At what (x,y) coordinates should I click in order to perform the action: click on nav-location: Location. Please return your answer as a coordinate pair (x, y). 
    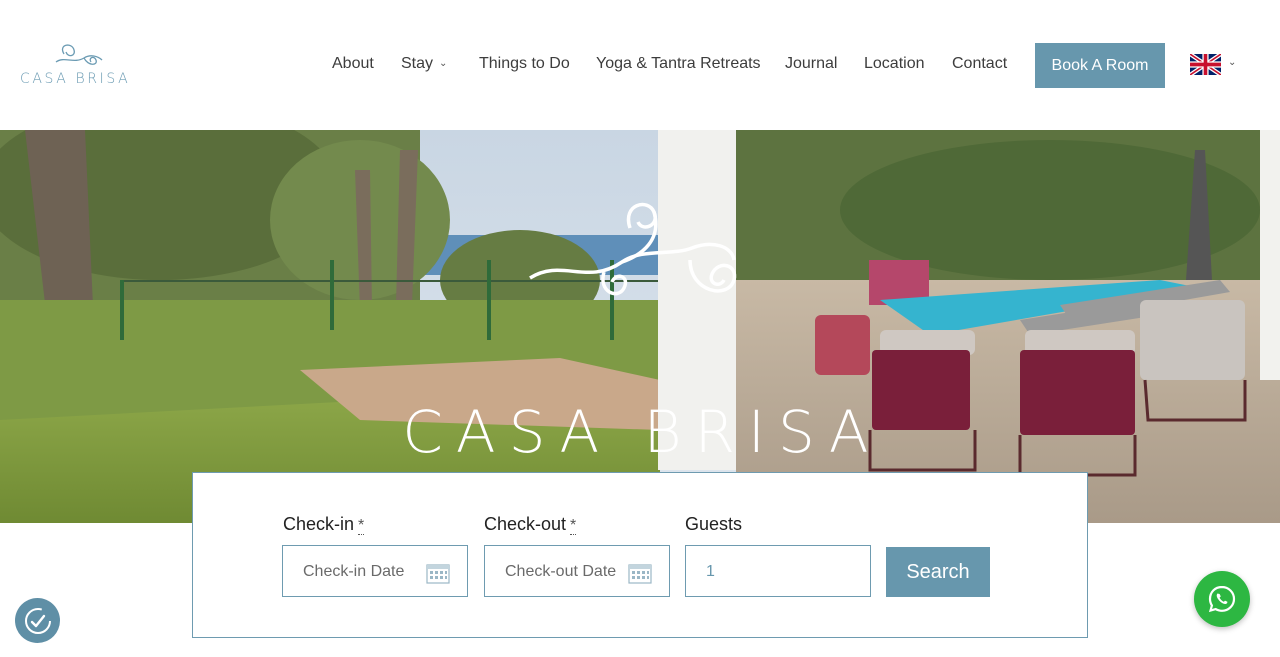
    Looking at the image, I should click on (894, 64).